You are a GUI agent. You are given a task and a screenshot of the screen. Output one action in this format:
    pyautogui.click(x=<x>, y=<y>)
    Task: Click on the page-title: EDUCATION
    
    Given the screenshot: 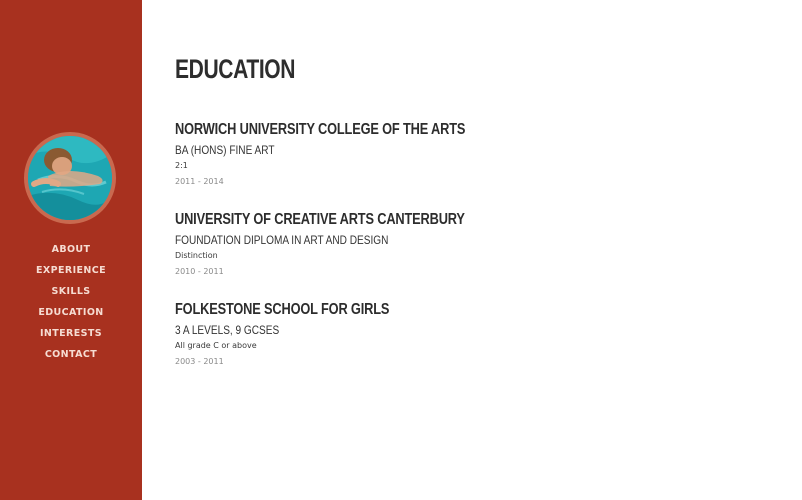 What is the action you would take?
    pyautogui.click(x=235, y=69)
    